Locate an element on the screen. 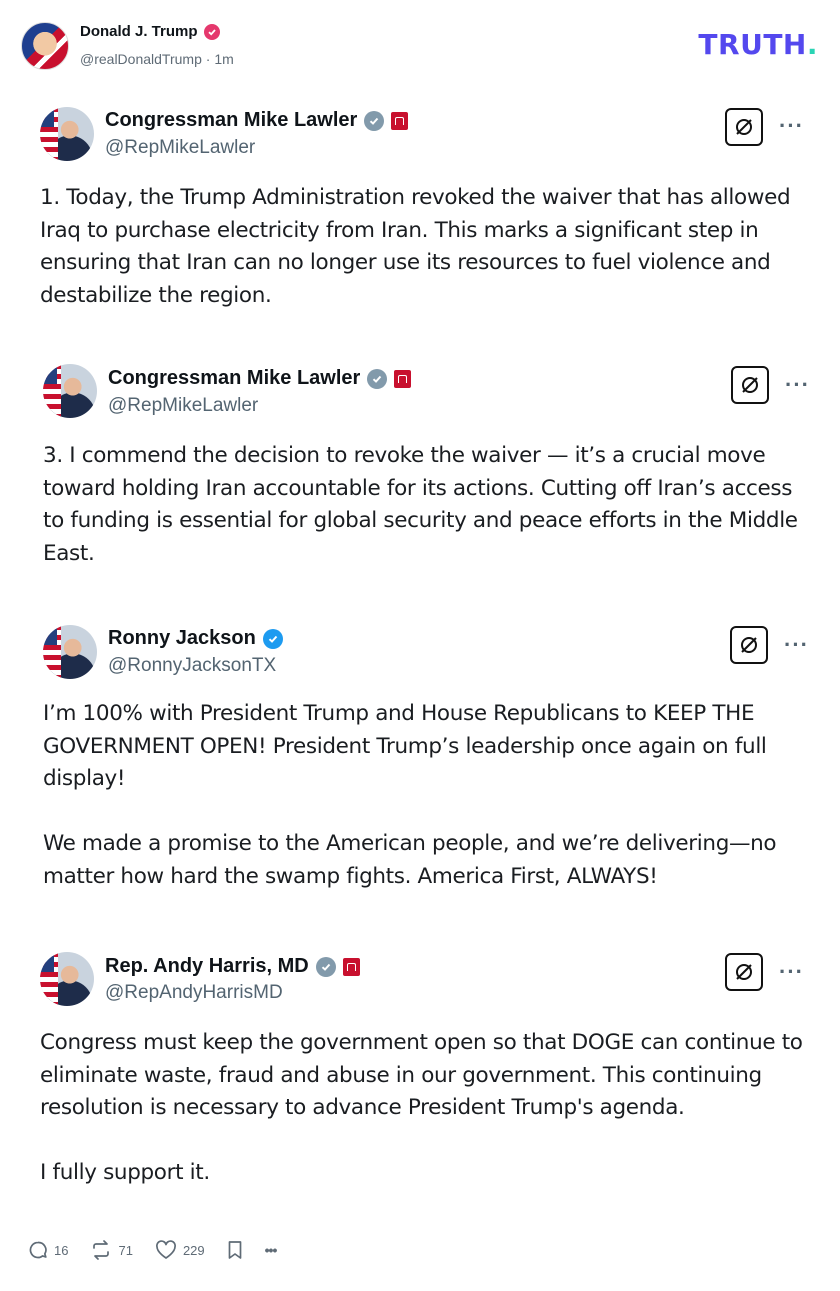 This screenshot has width=840, height=1291. more-actions-button: ••• is located at coordinates (271, 1250).